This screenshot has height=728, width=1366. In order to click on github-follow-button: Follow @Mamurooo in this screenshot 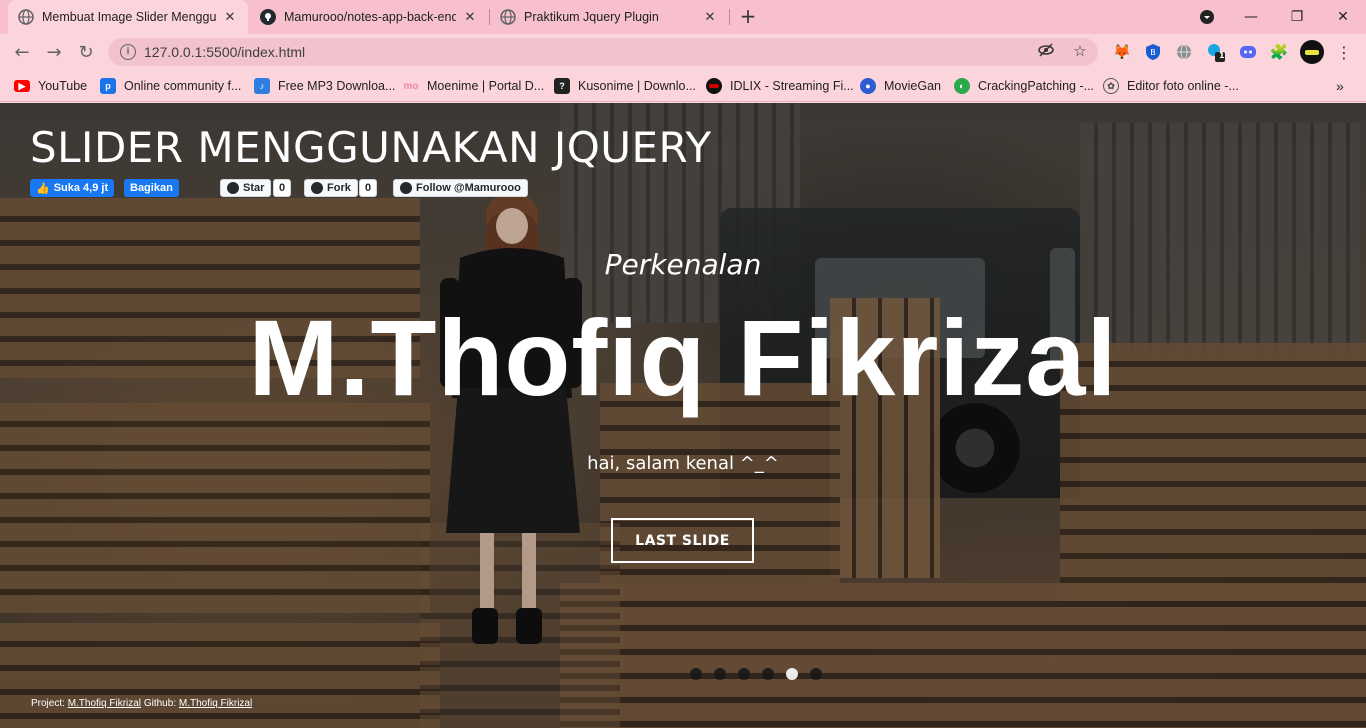, I will do `click(460, 188)`.